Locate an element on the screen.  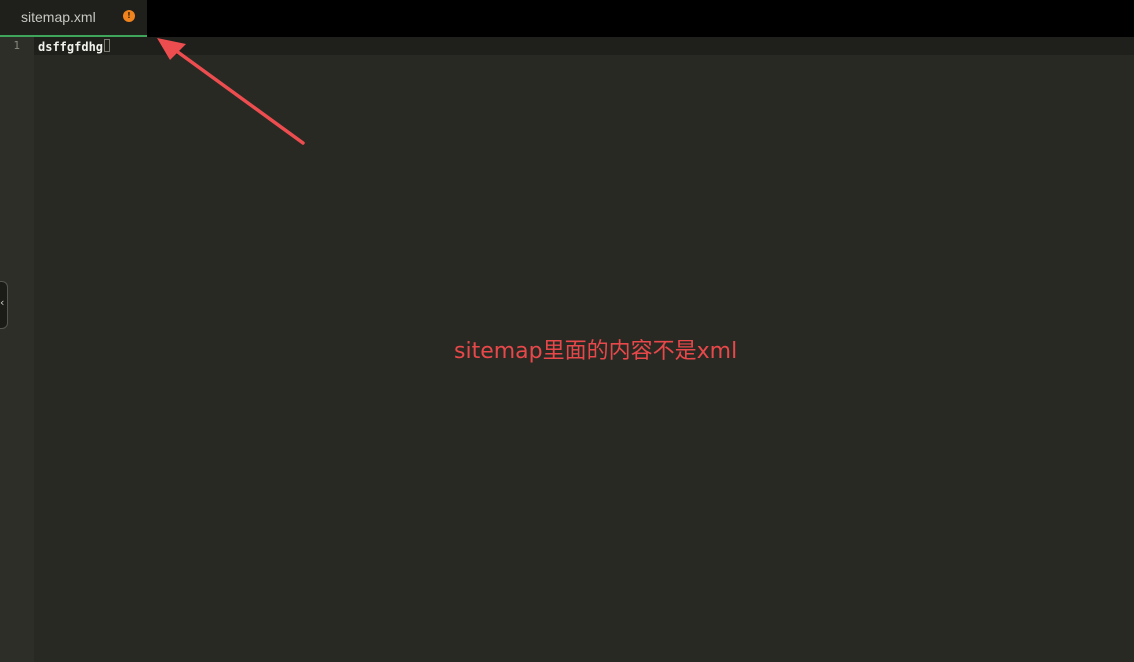
side-panel-toggle: ‹ is located at coordinates (4, 305).